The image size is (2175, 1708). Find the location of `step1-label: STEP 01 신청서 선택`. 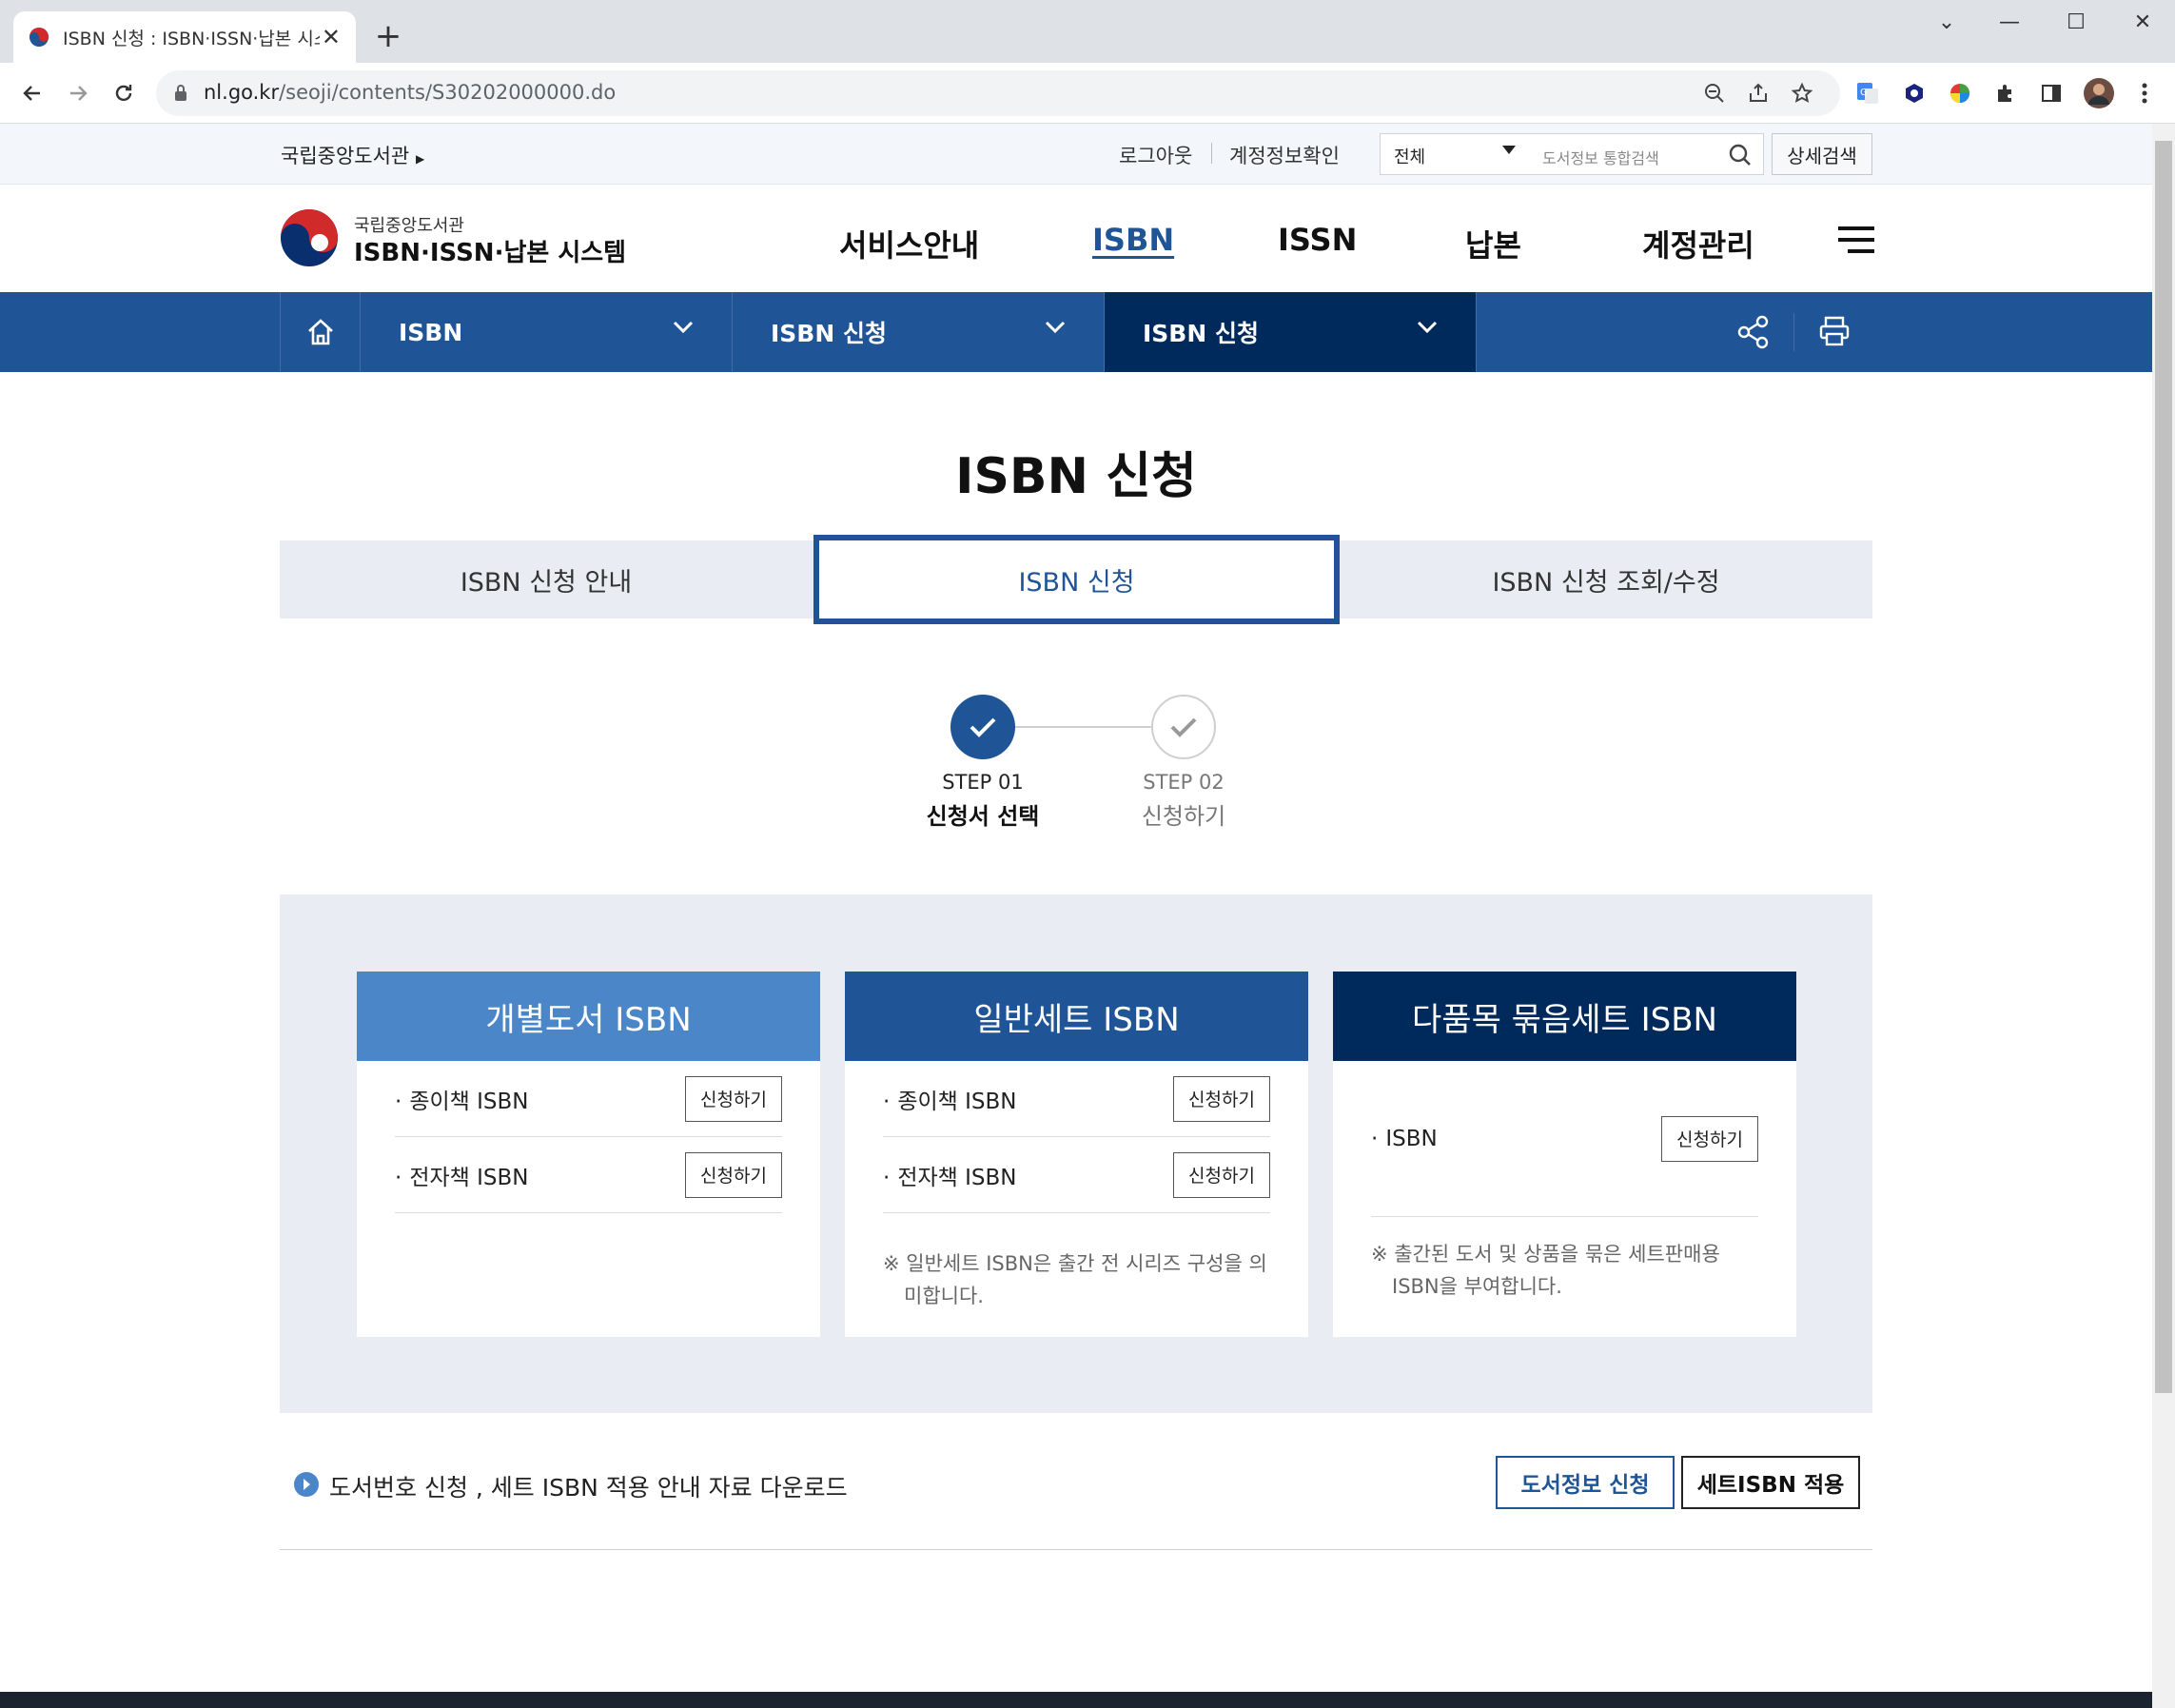

step1-label: STEP 01 신청서 선택 is located at coordinates (983, 801).